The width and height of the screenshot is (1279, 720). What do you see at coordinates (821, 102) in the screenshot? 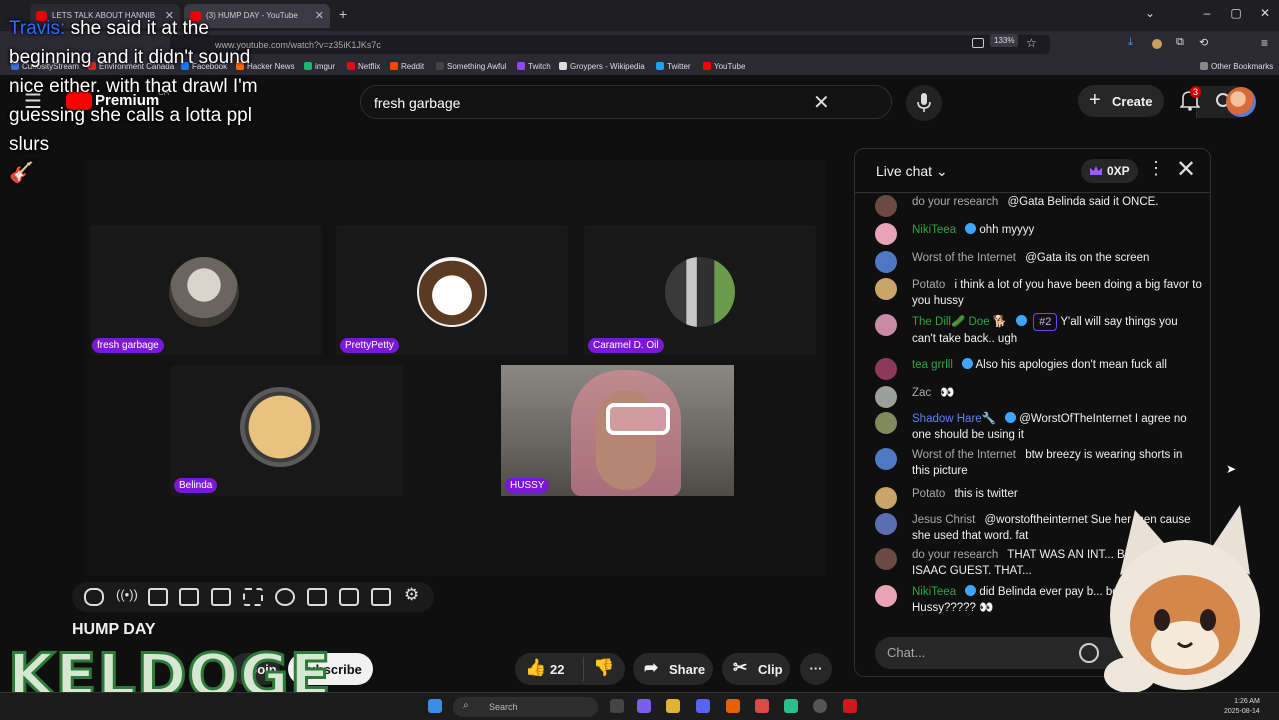
I see `clear-search-icon: ✕` at bounding box center [821, 102].